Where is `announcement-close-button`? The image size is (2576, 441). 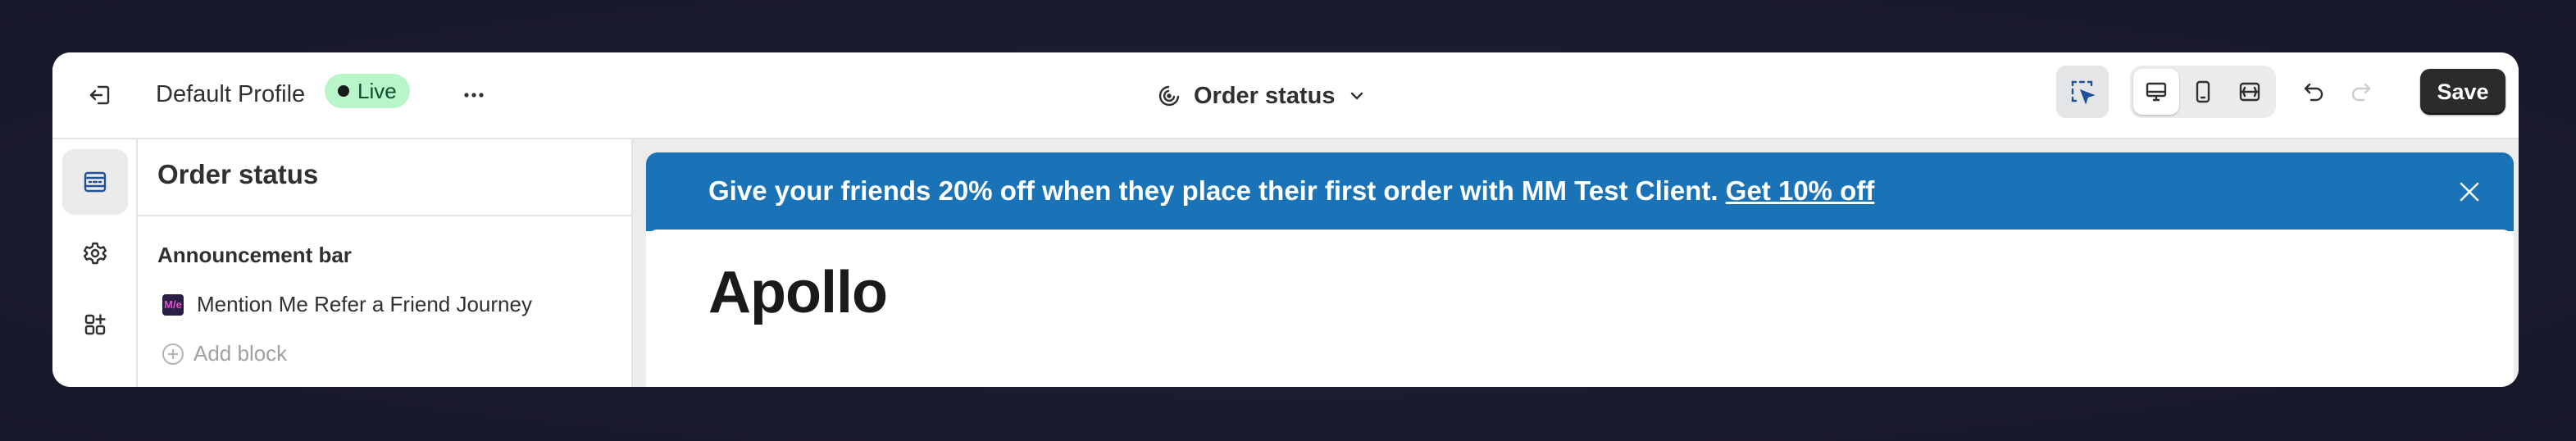
announcement-close-button is located at coordinates (2469, 192).